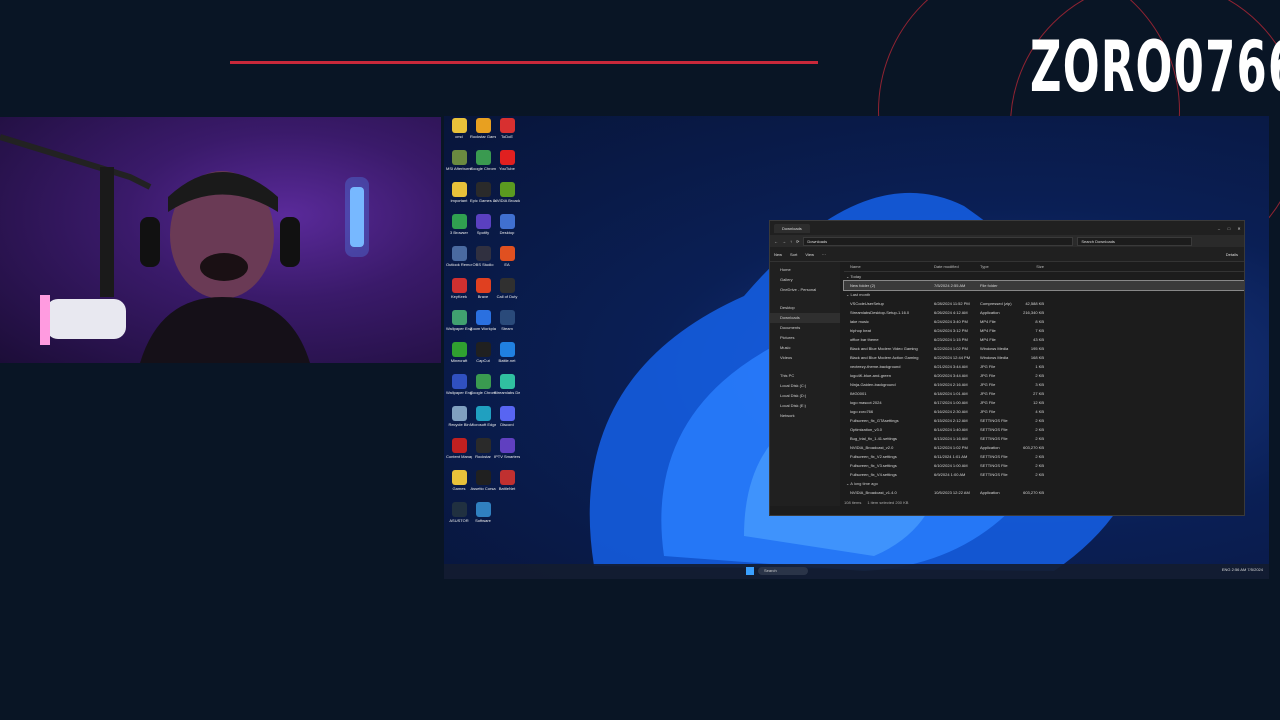  What do you see at coordinates (459, 288) in the screenshot?
I see `desktop-shortcut: KeyKeek` at bounding box center [459, 288].